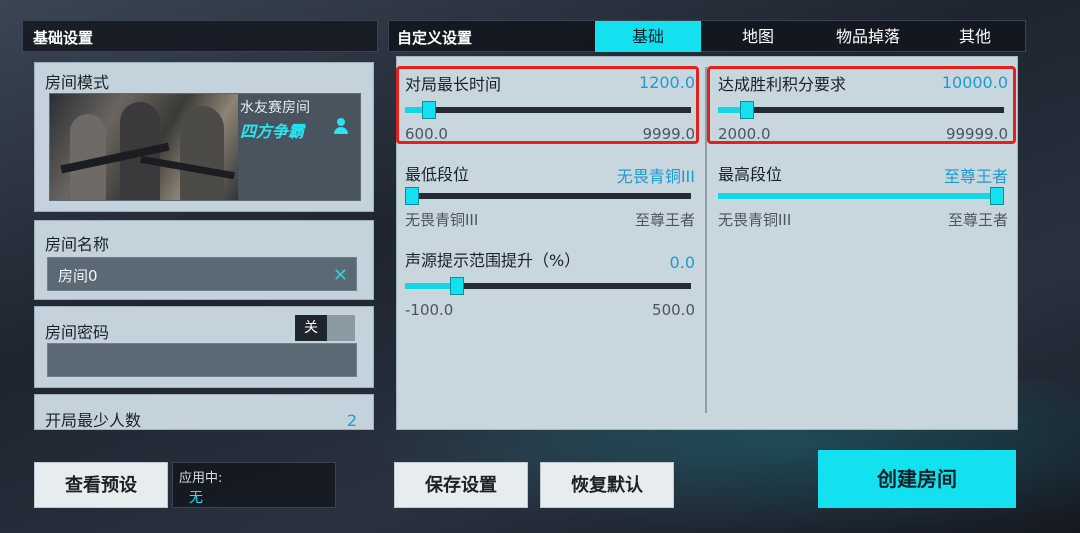  I want to click on min-players-value: 2, so click(351, 420).